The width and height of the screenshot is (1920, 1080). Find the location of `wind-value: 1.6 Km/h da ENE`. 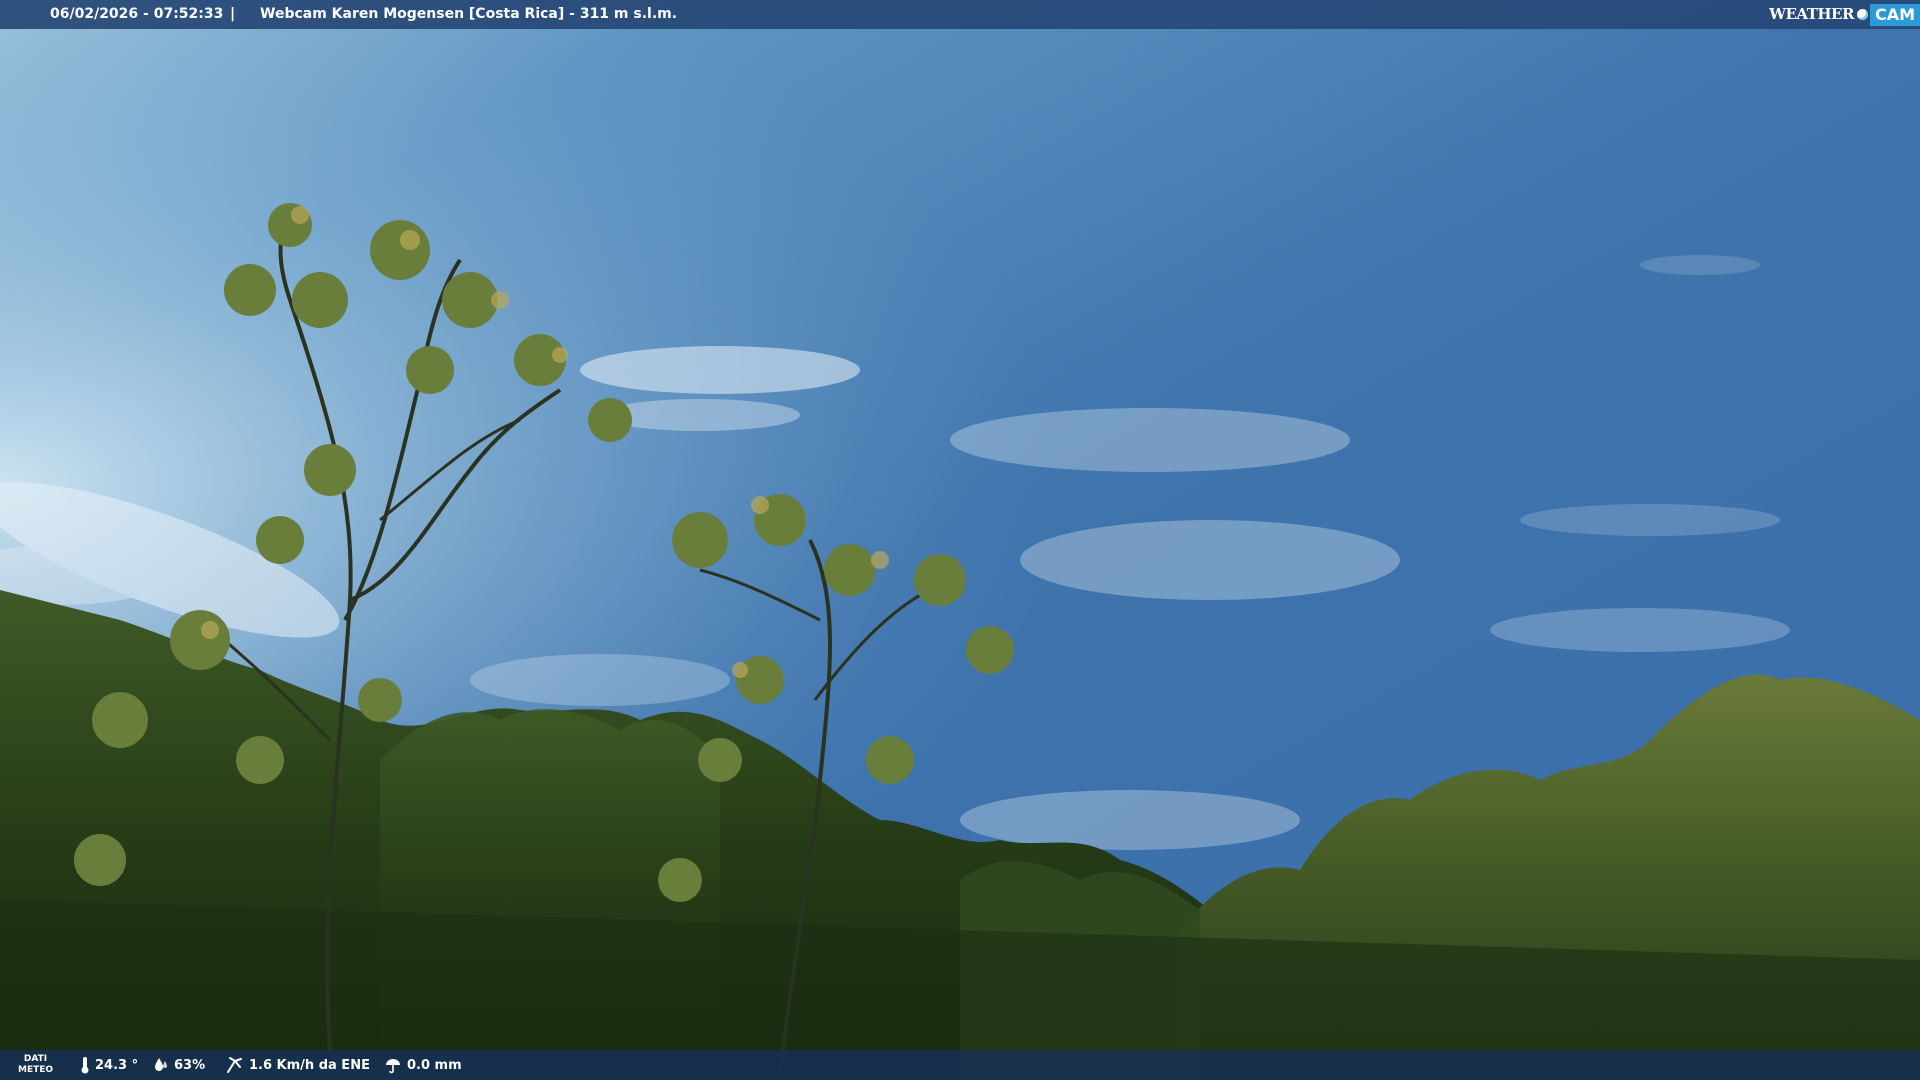

wind-value: 1.6 Km/h da ENE is located at coordinates (309, 1065).